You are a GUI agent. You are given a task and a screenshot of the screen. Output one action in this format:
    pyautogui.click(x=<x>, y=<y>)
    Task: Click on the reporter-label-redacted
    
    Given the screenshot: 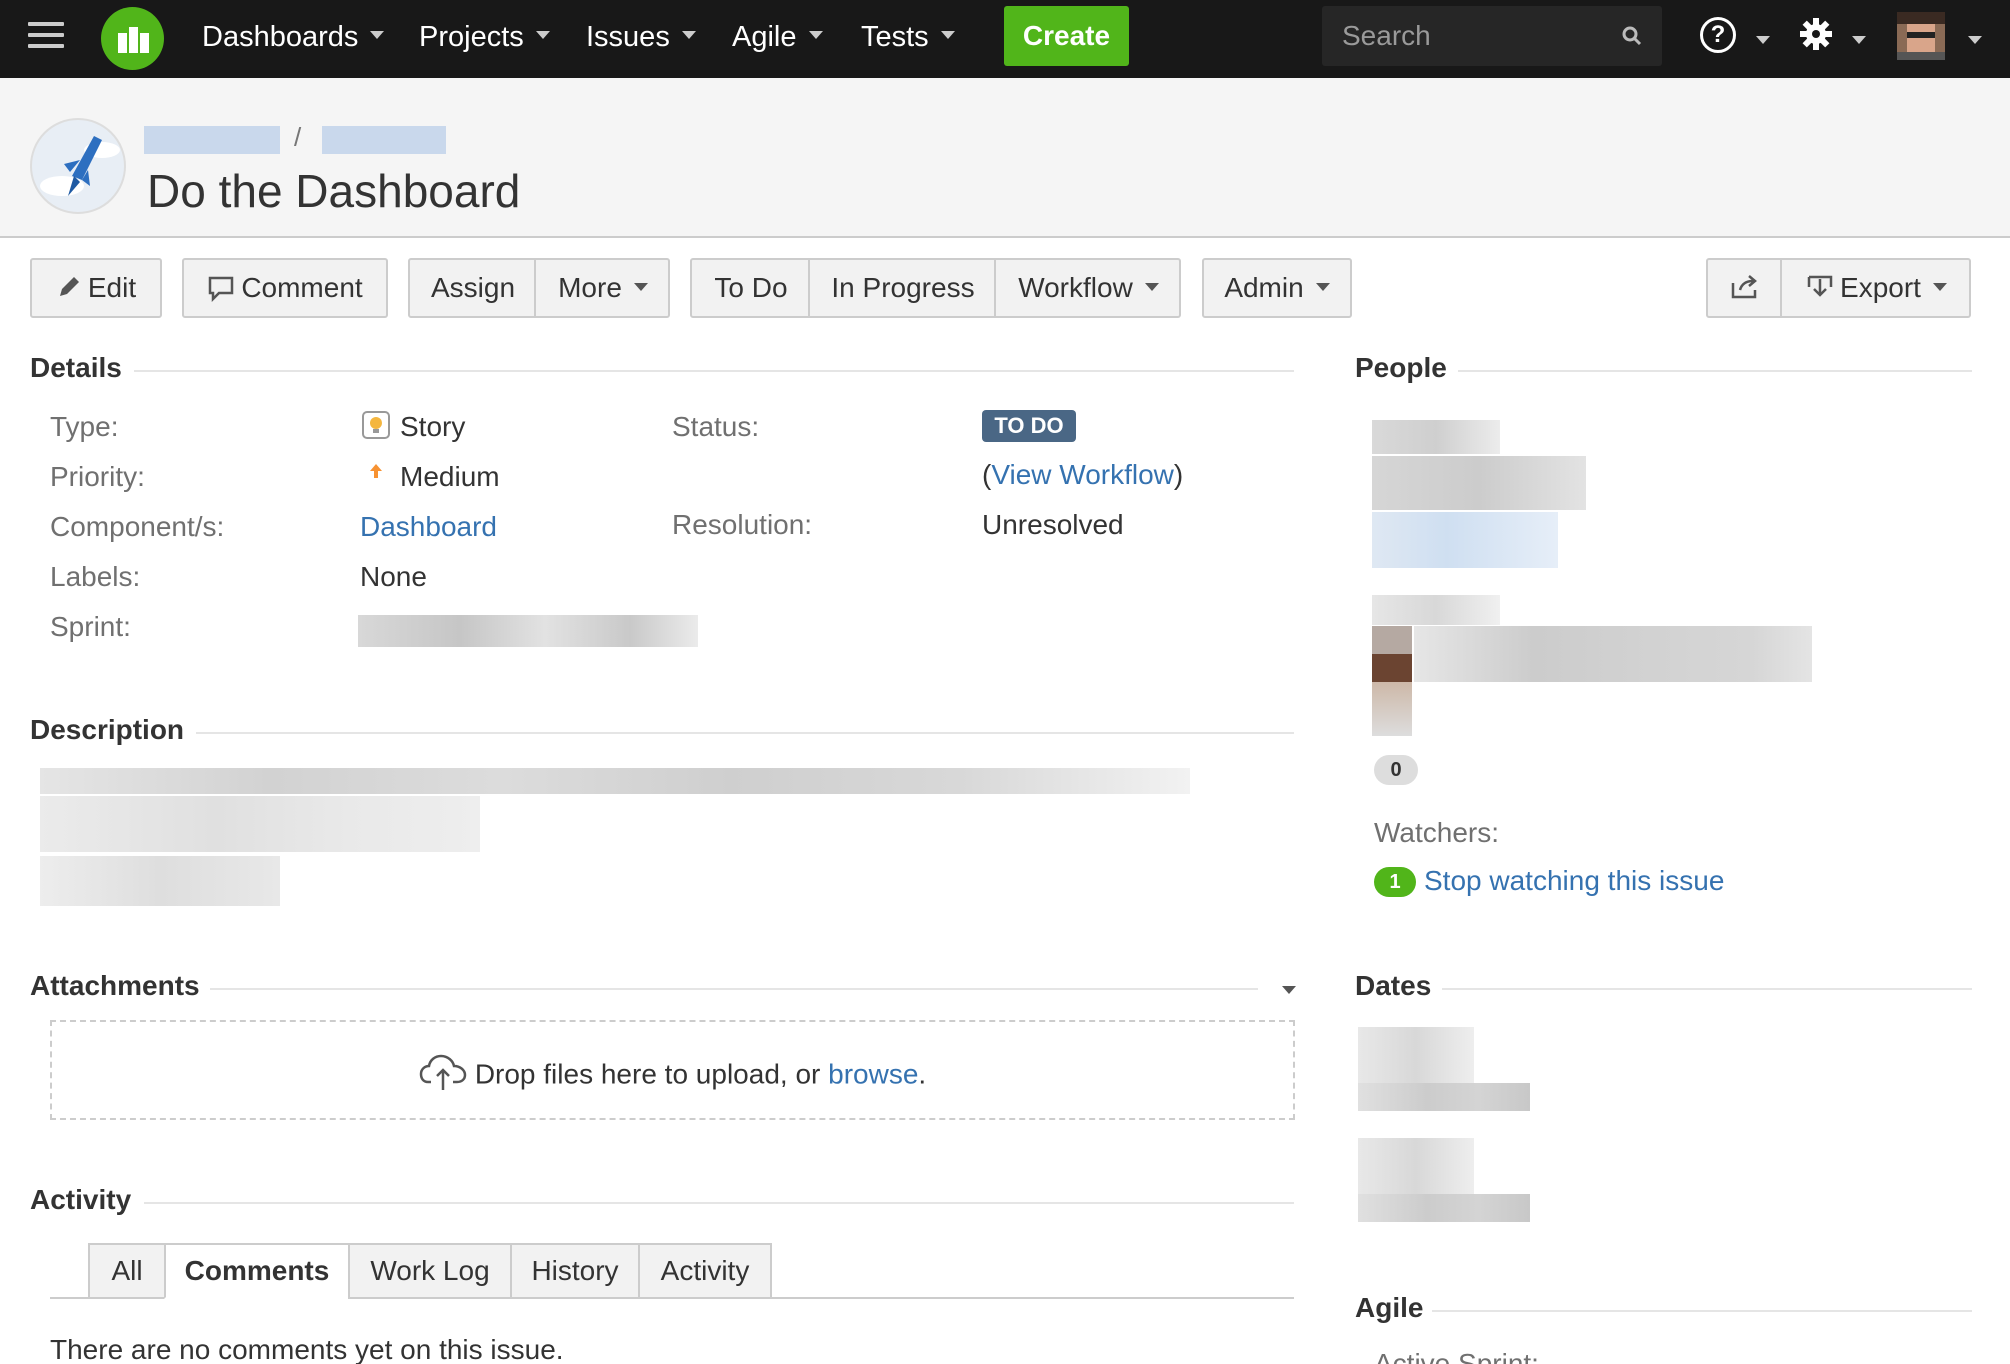 What is the action you would take?
    pyautogui.click(x=1436, y=610)
    